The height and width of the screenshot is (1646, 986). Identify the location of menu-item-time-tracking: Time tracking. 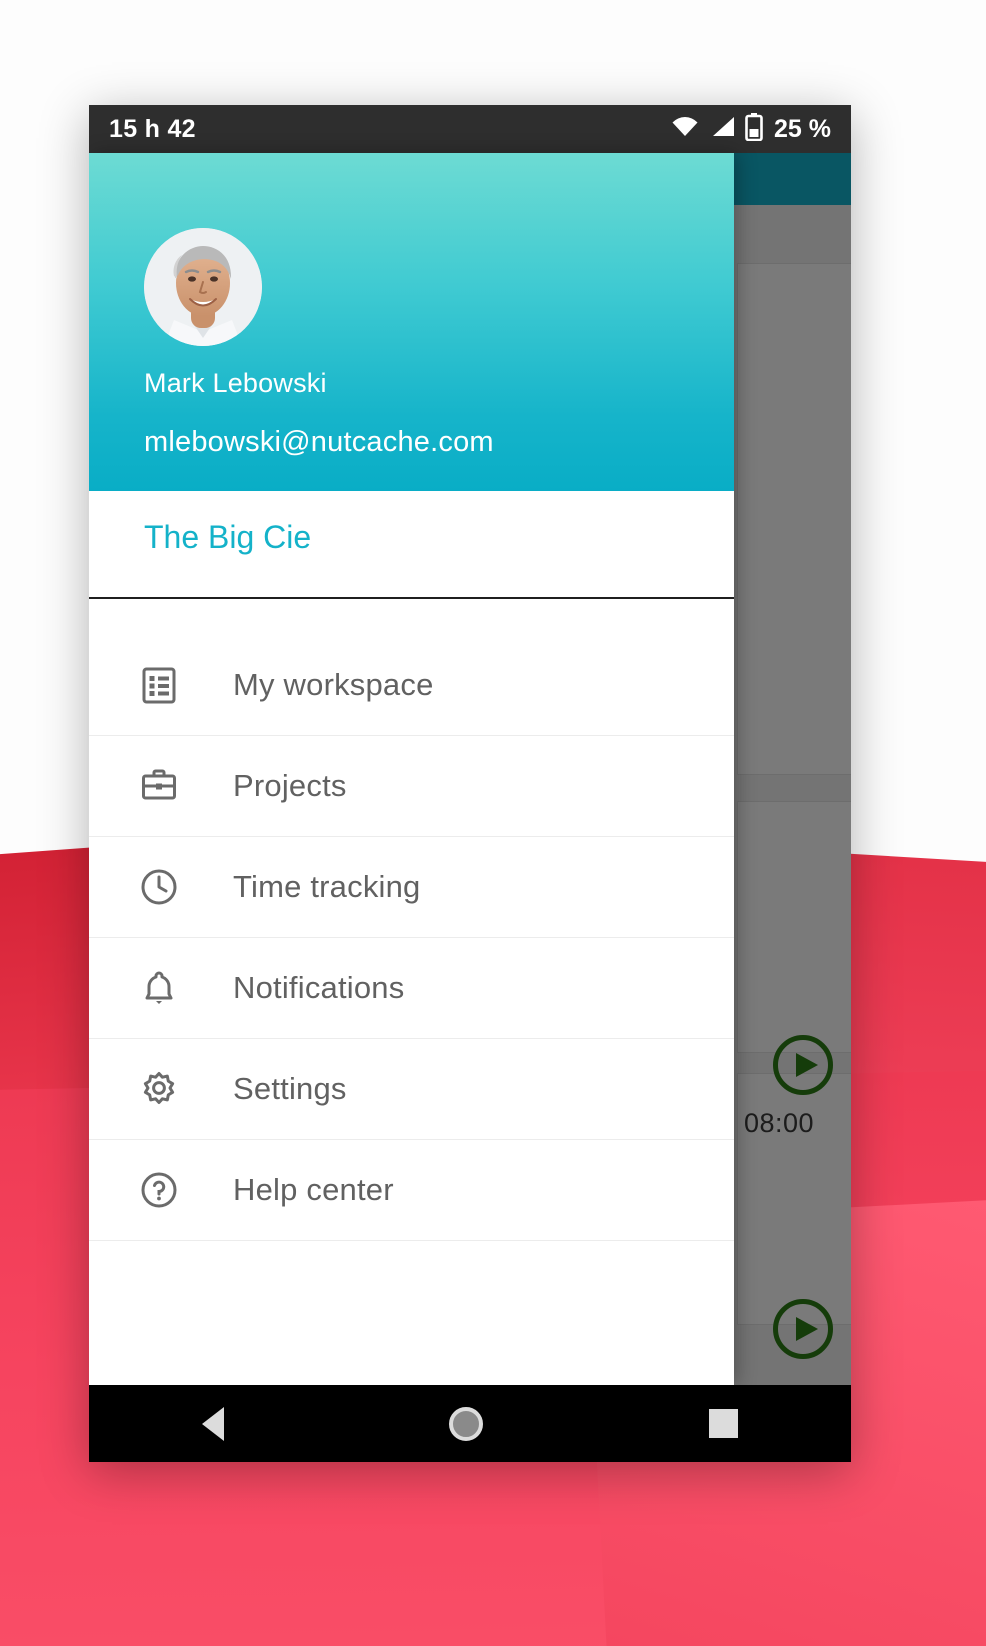
(411, 887).